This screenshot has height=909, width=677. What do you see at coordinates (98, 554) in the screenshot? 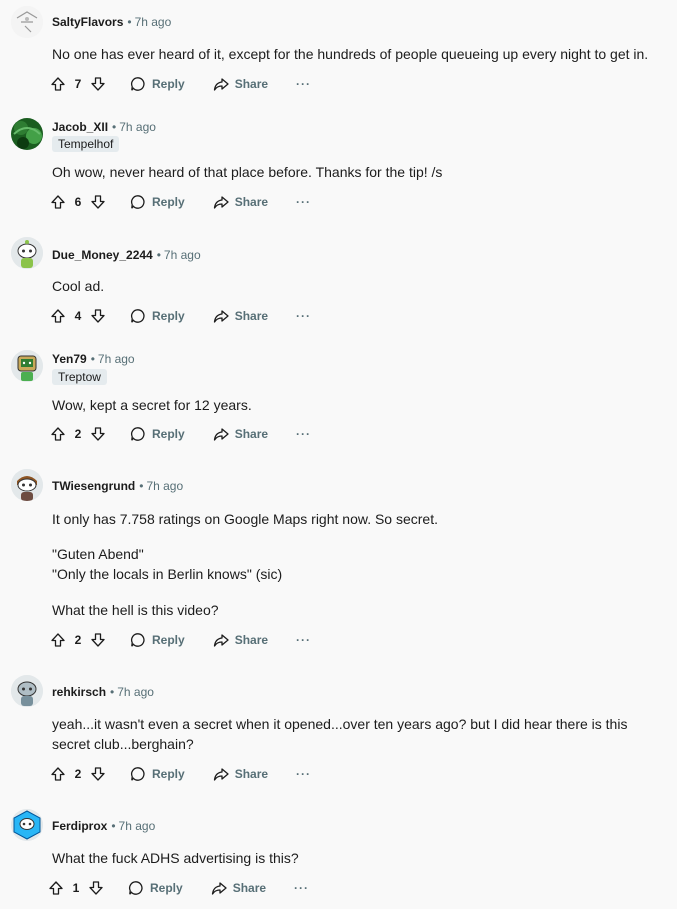
I see `comment-text: "Guten Abend"` at bounding box center [98, 554].